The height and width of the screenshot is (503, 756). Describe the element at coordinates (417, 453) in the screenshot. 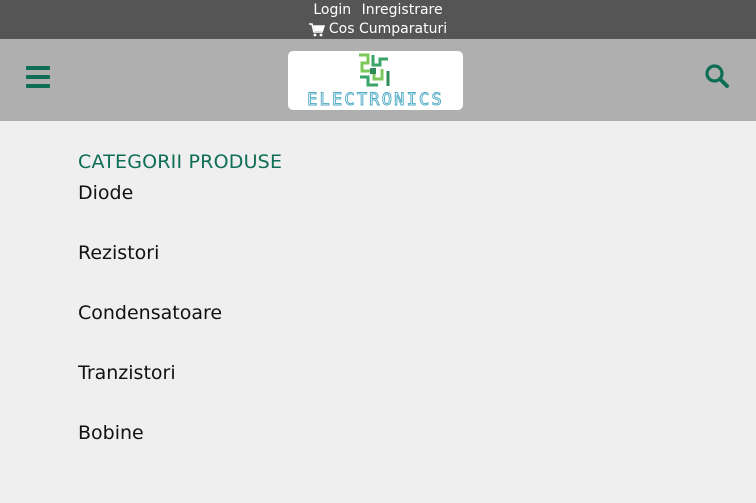

I see `category-item-bobine: Bobine` at that location.